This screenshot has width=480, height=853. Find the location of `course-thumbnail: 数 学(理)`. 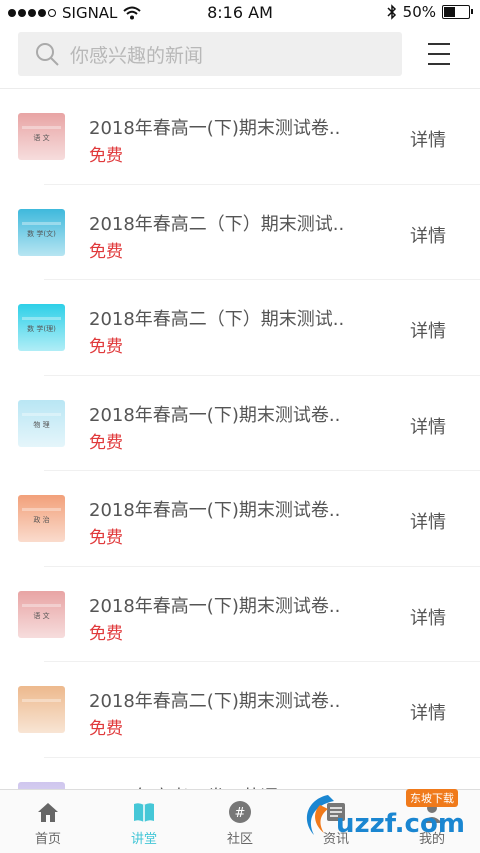

course-thumbnail: 数 学(理) is located at coordinates (41, 327).